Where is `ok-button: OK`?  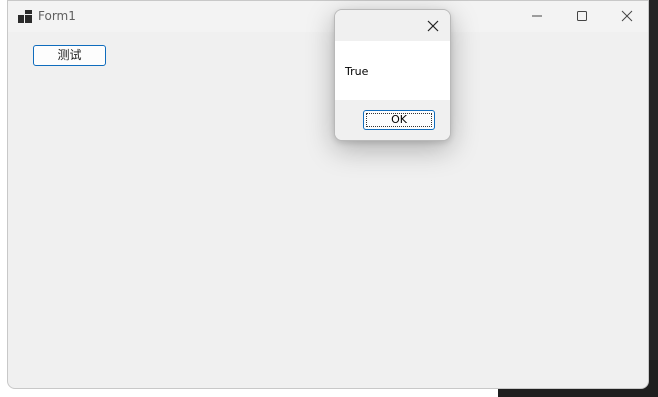
ok-button: OK is located at coordinates (399, 120).